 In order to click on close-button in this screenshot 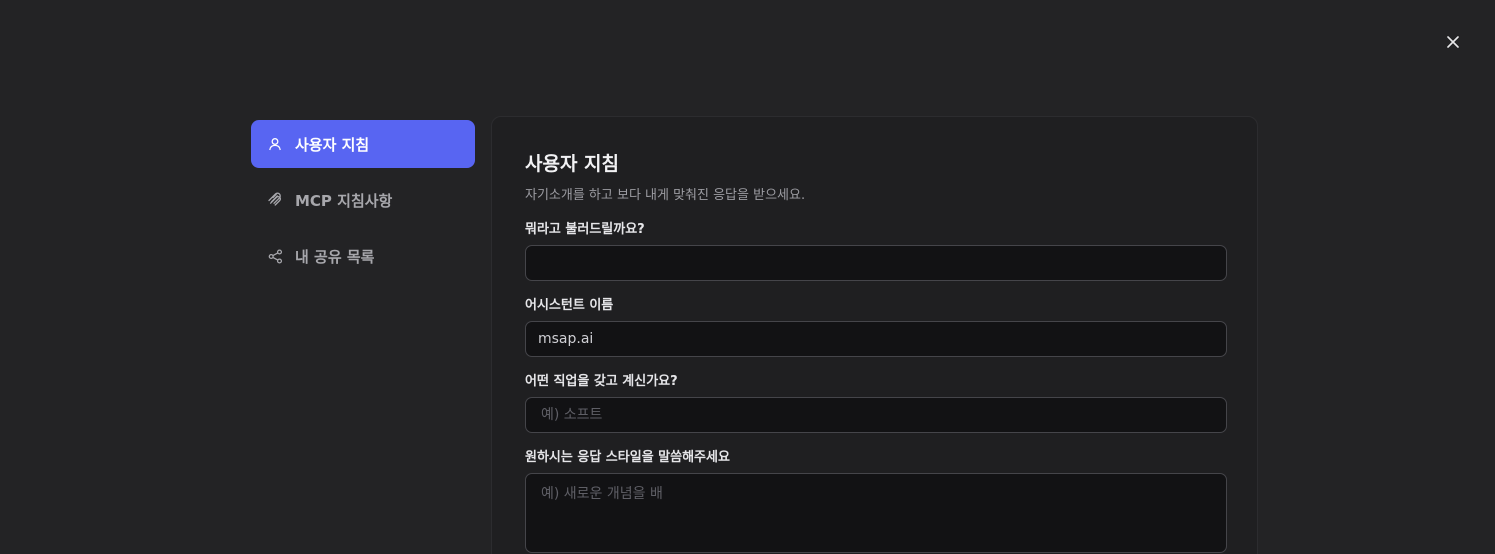, I will do `click(1453, 42)`.